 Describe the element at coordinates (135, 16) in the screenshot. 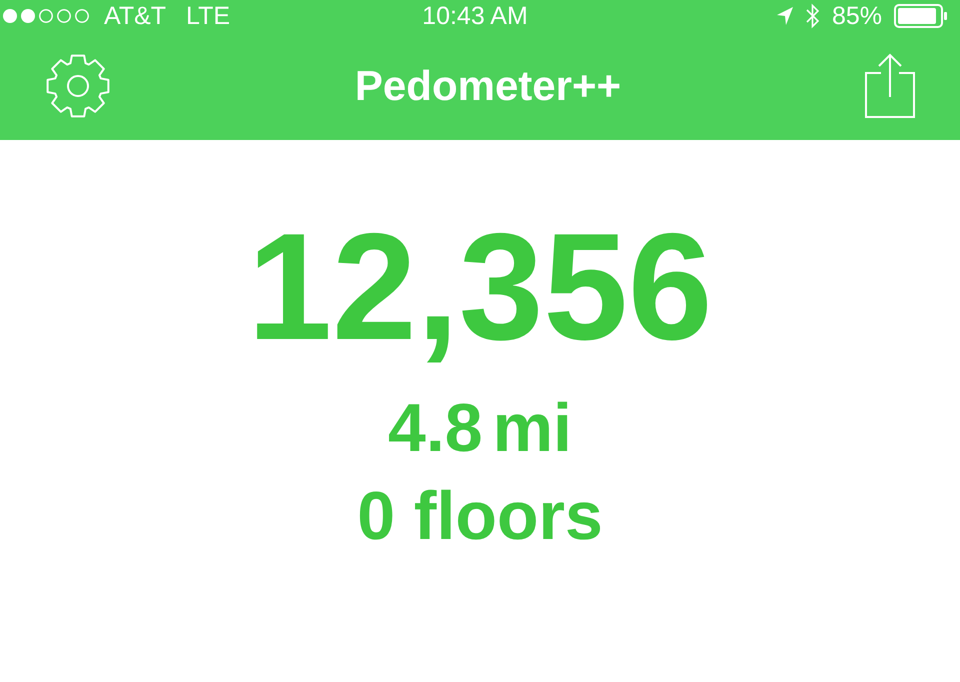

I see `carrier-name: AT&T` at that location.